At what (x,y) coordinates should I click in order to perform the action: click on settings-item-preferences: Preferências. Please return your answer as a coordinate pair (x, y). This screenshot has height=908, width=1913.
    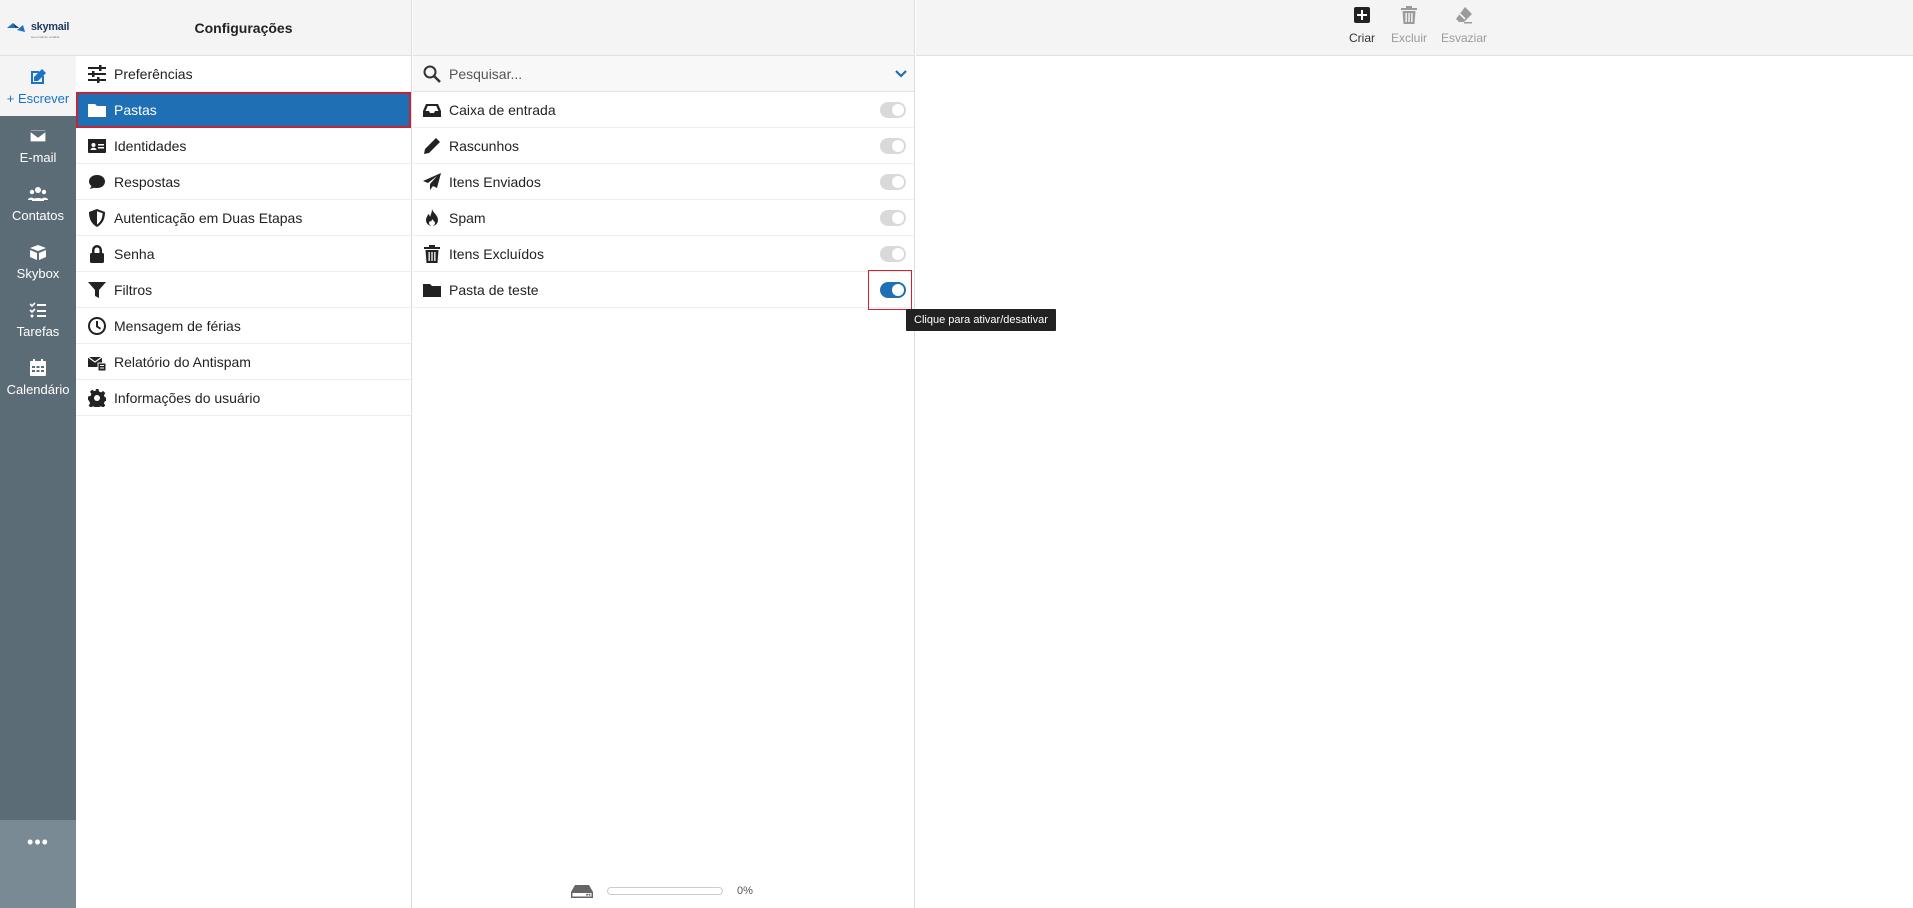
    Looking at the image, I should click on (243, 74).